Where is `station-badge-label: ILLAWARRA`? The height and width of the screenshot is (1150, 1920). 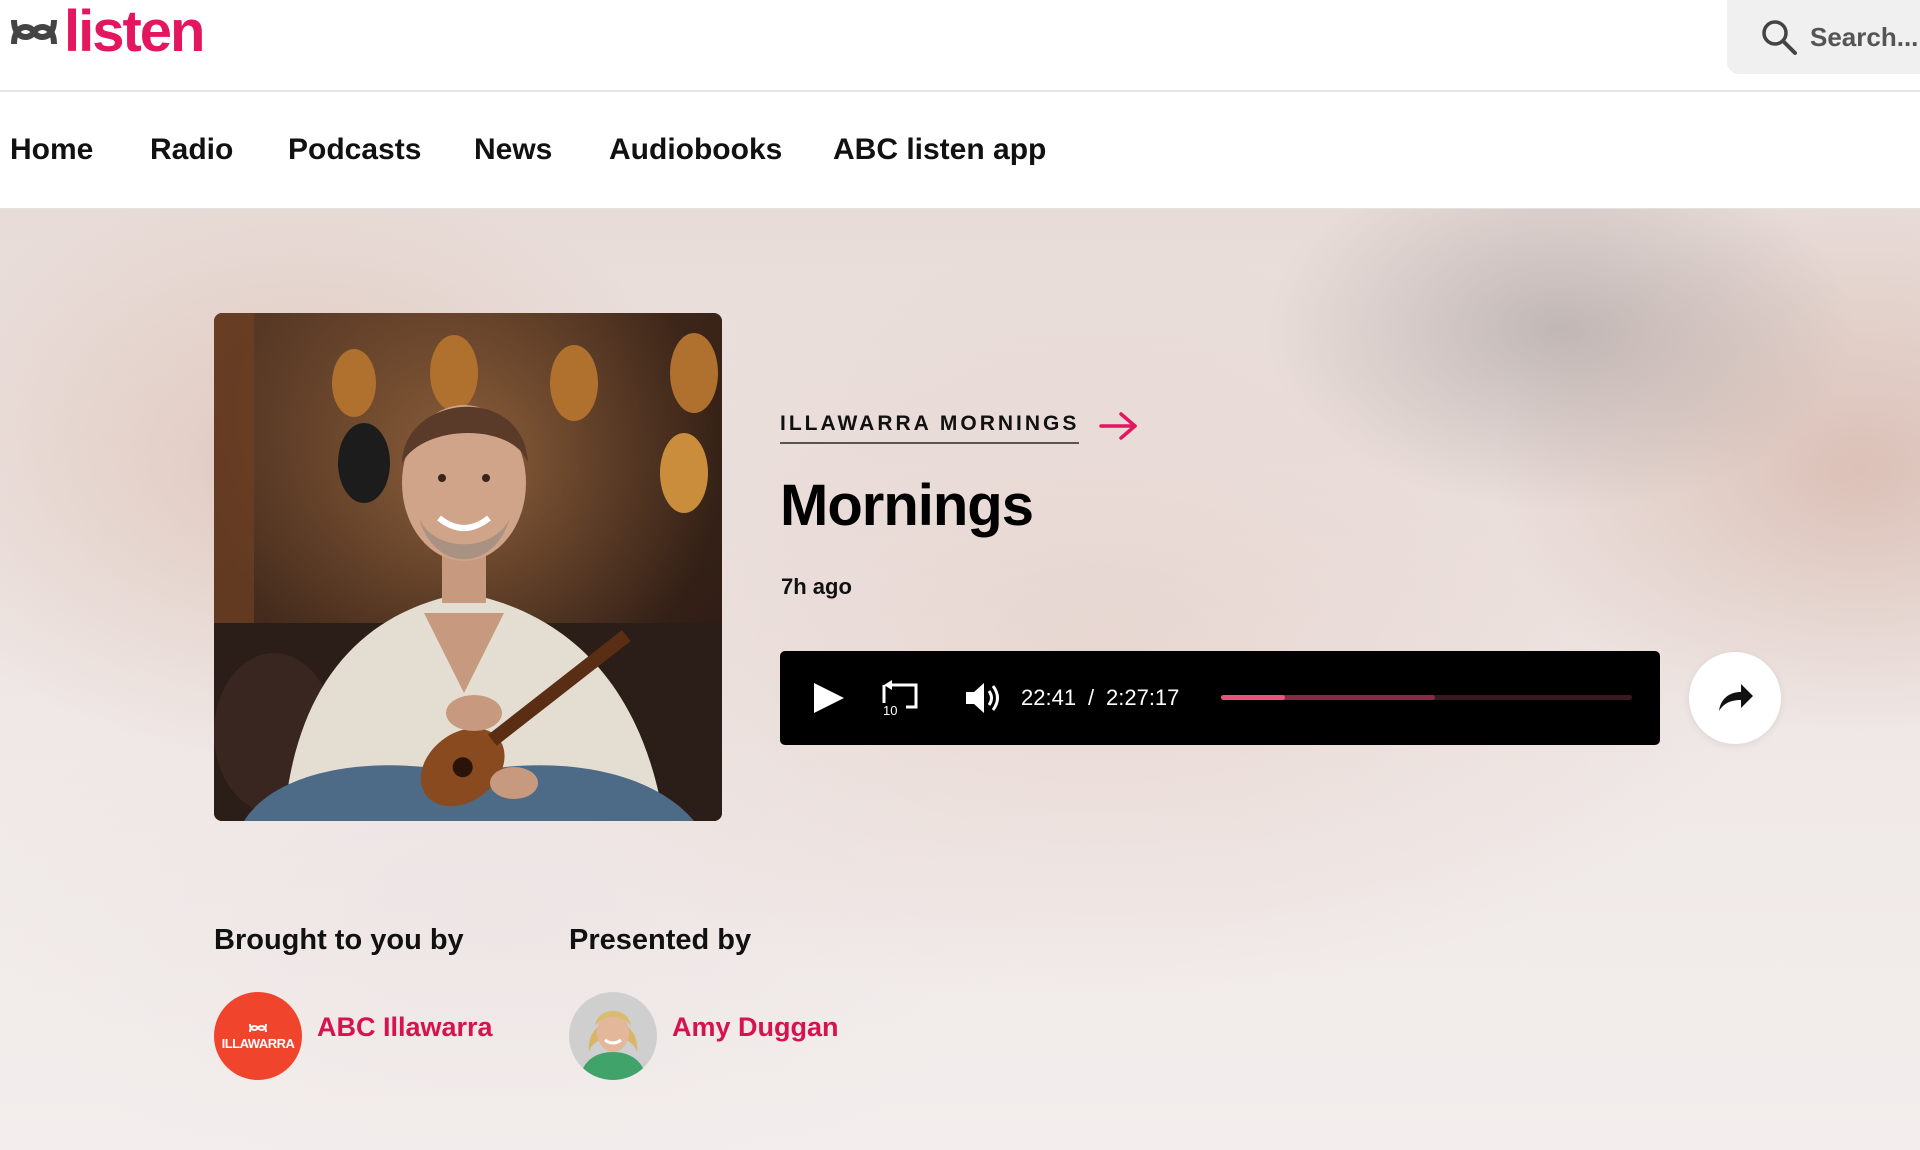 station-badge-label: ILLAWARRA is located at coordinates (258, 1043).